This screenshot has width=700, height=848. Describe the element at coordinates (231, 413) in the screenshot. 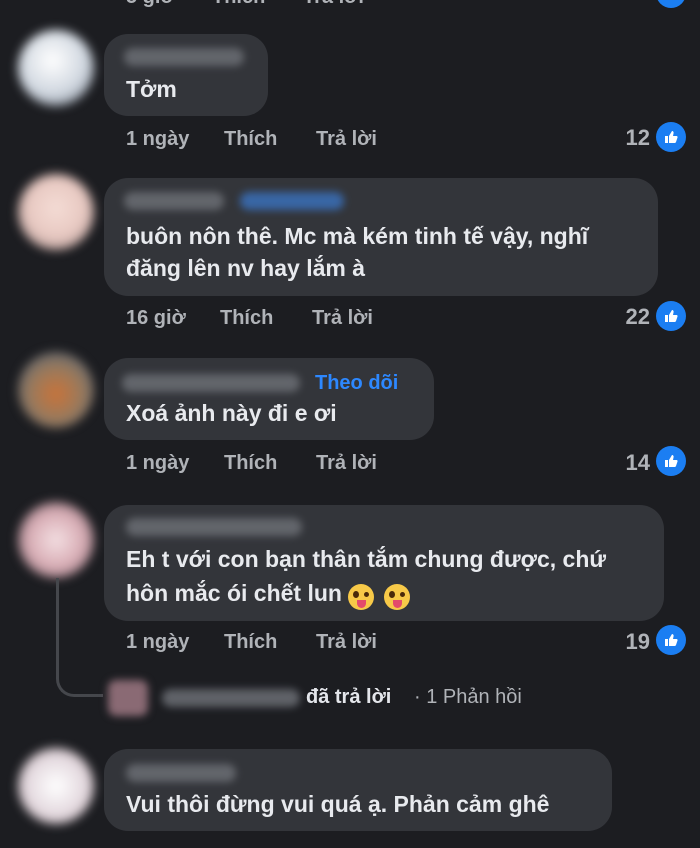

I see `comment-text: Xoá ảnh này đi e ơi` at that location.